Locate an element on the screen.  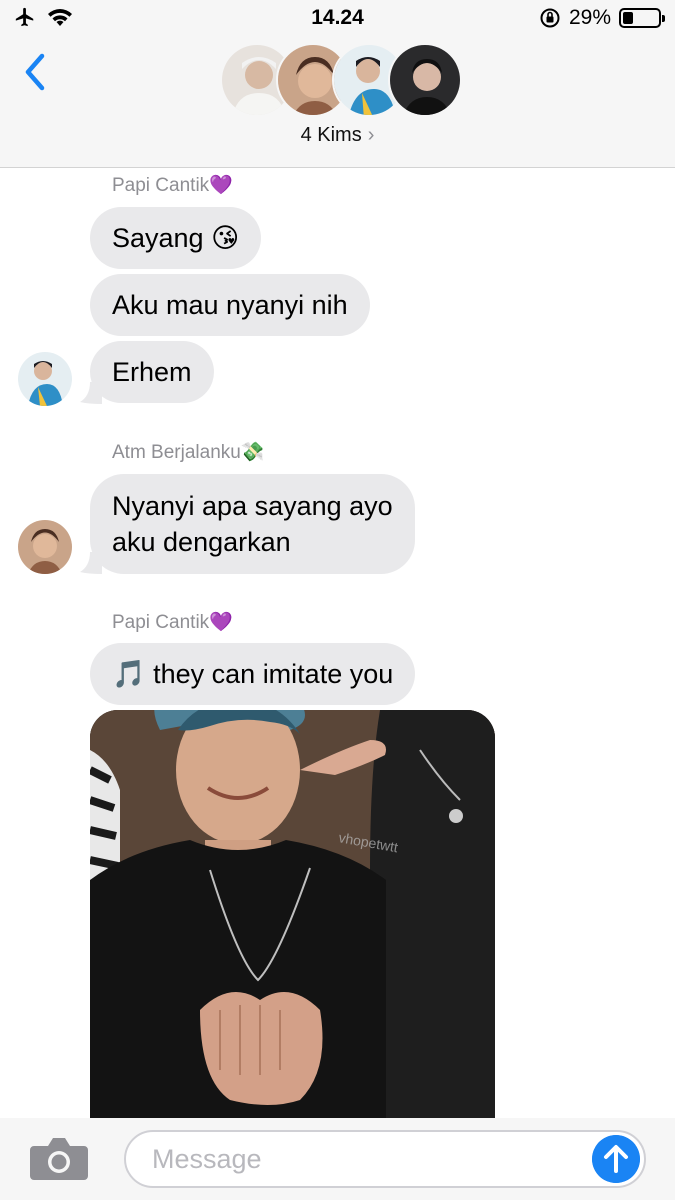
message-bubble: Aku mau nyanyi nih is located at coordinates (230, 305).